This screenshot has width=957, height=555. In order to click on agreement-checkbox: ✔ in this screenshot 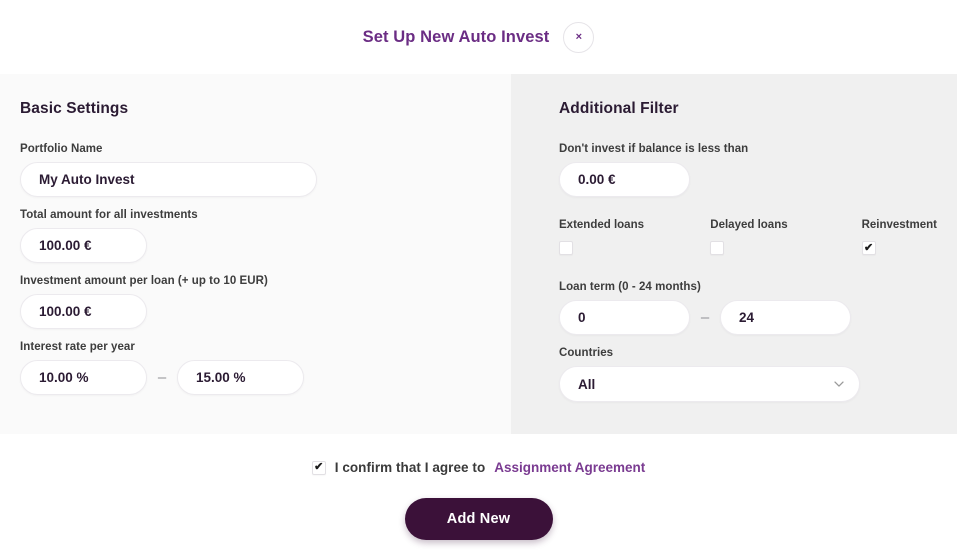, I will do `click(318, 467)`.